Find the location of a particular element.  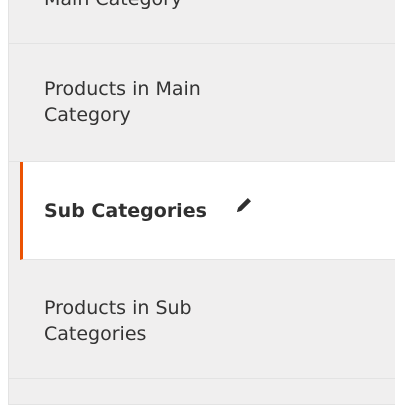

pencil-icon is located at coordinates (244, 208).